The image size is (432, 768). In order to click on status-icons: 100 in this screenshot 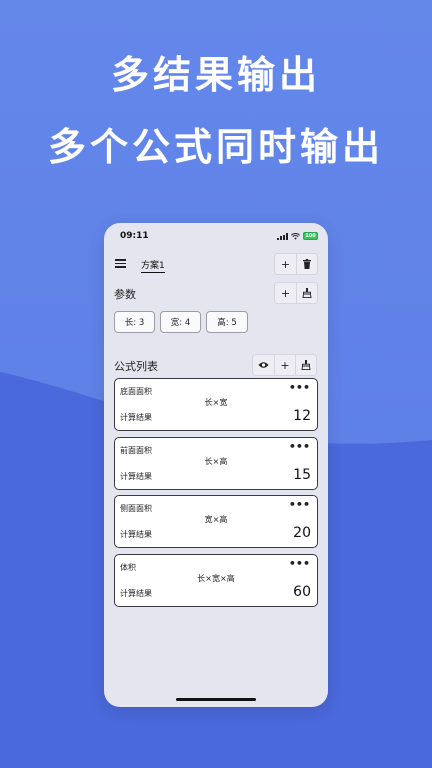, I will do `click(297, 236)`.